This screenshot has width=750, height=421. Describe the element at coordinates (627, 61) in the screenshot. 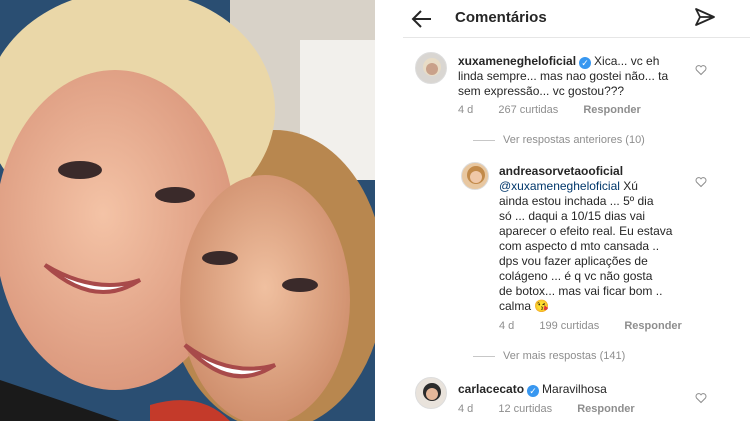

I see `comment-line: Xica... vc eh` at that location.